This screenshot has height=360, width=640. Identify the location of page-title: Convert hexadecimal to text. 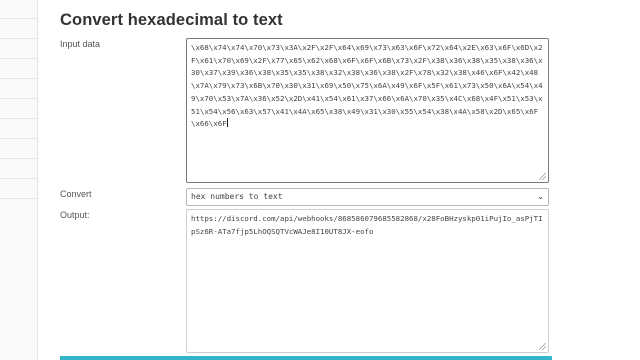
(171, 20).